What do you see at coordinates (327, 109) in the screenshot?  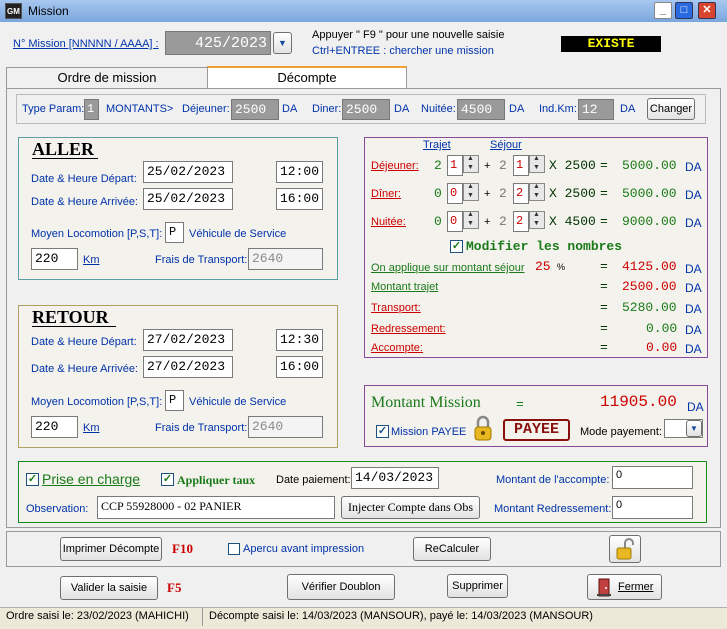 I see `diner-param-label: Diner:` at bounding box center [327, 109].